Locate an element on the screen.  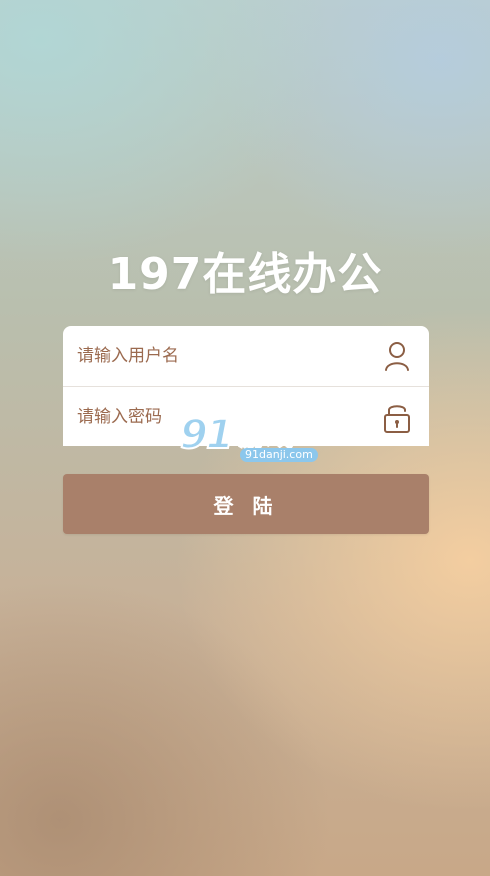
watermark-site: 91danji.com is located at coordinates (279, 455).